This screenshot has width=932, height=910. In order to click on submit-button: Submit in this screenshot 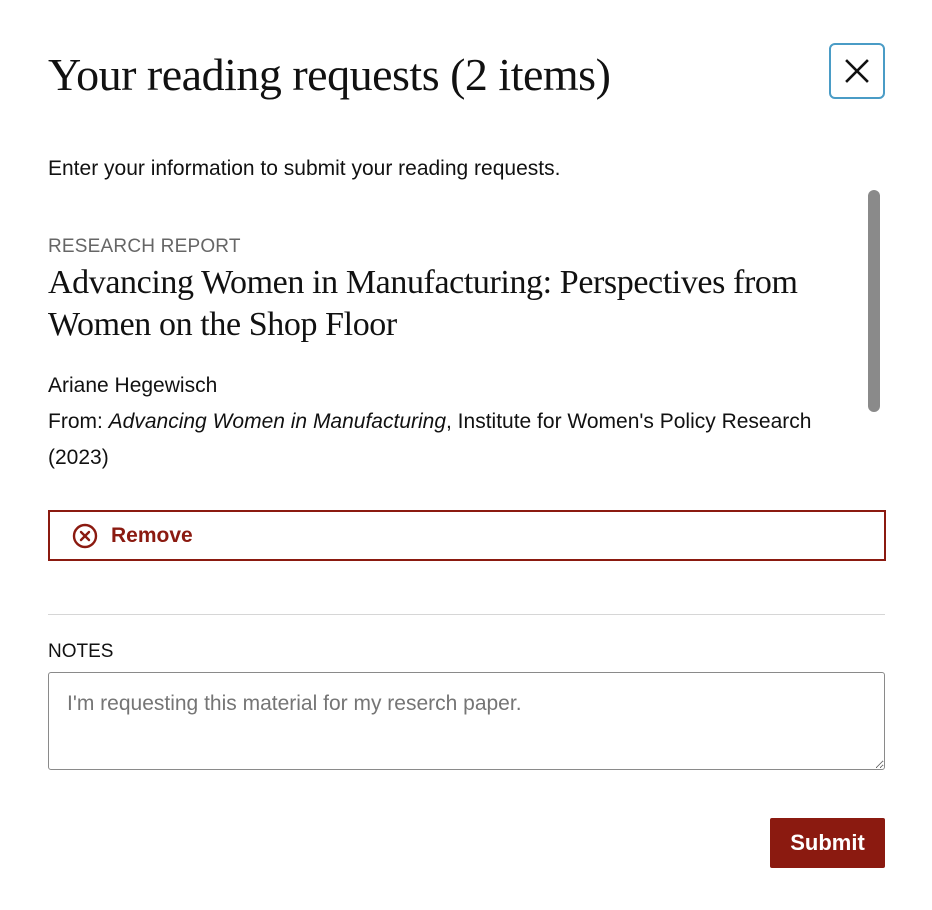, I will do `click(827, 843)`.